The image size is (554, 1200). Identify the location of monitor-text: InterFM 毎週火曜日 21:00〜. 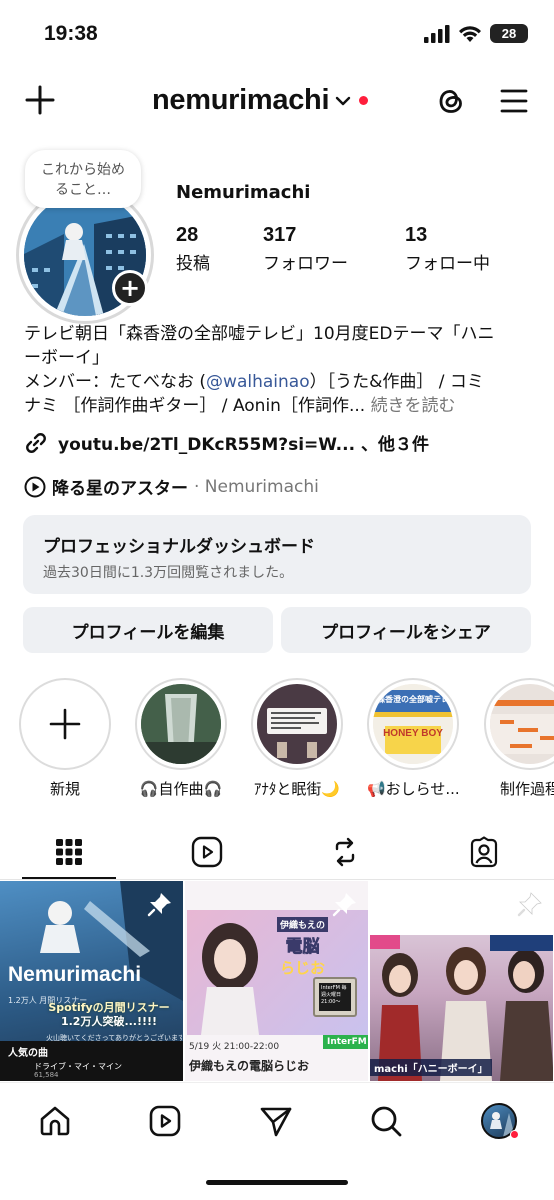
(335, 997).